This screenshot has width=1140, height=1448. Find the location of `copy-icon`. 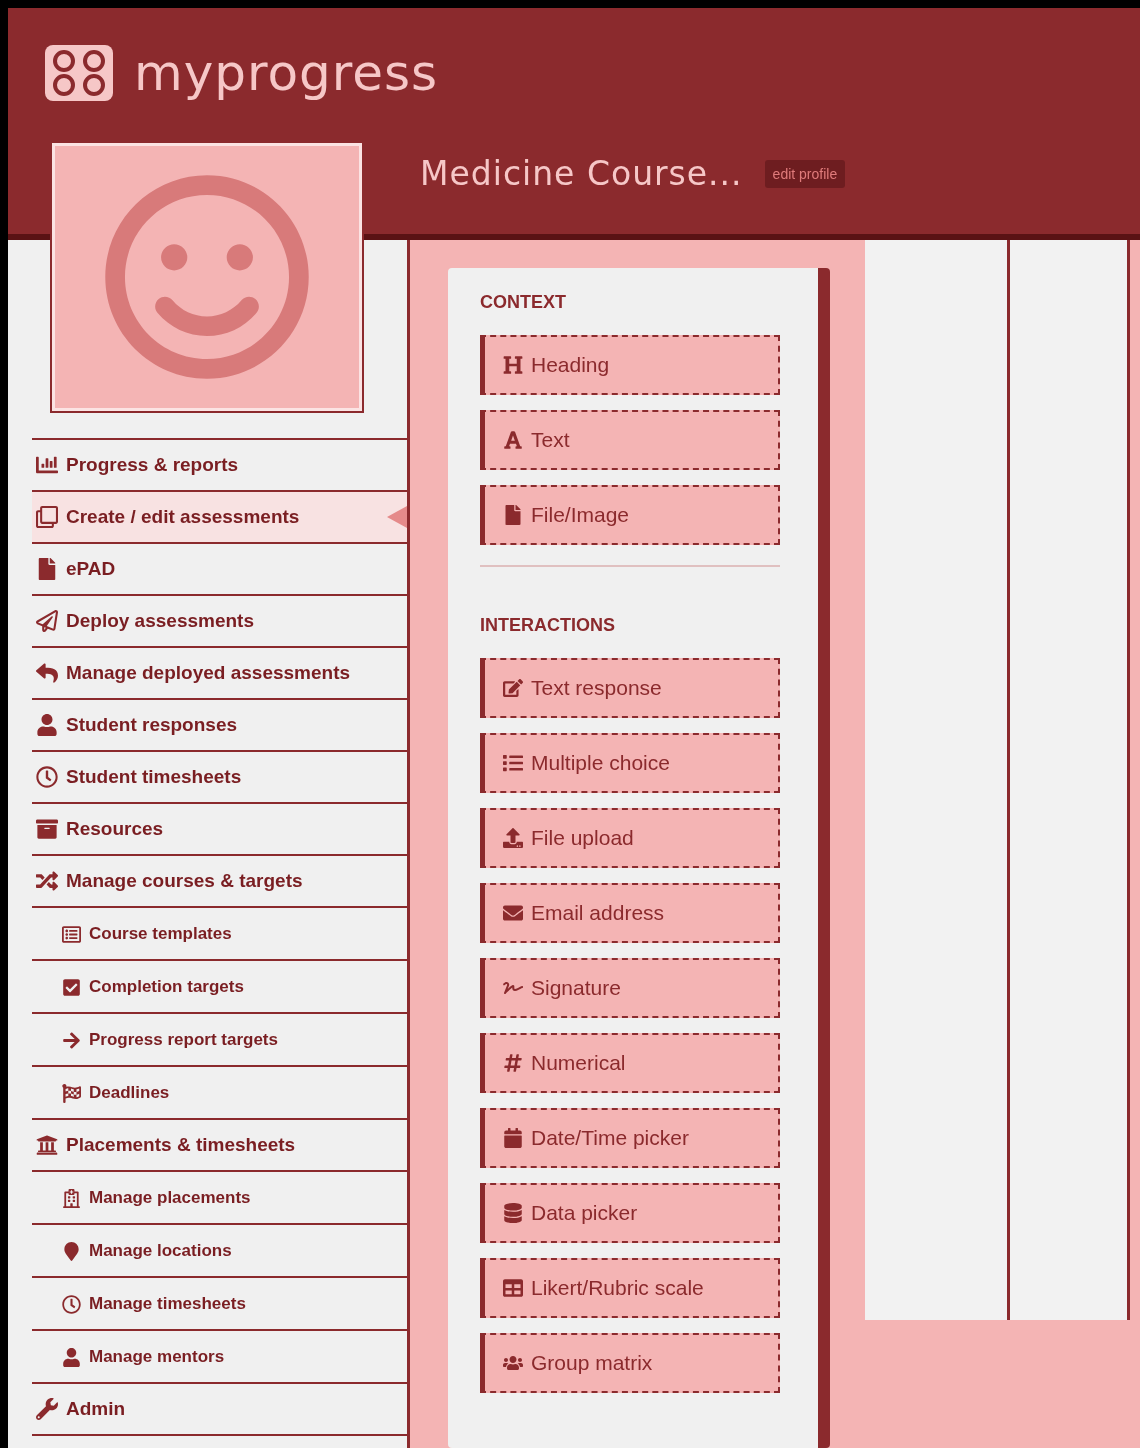

copy-icon is located at coordinates (47, 517).